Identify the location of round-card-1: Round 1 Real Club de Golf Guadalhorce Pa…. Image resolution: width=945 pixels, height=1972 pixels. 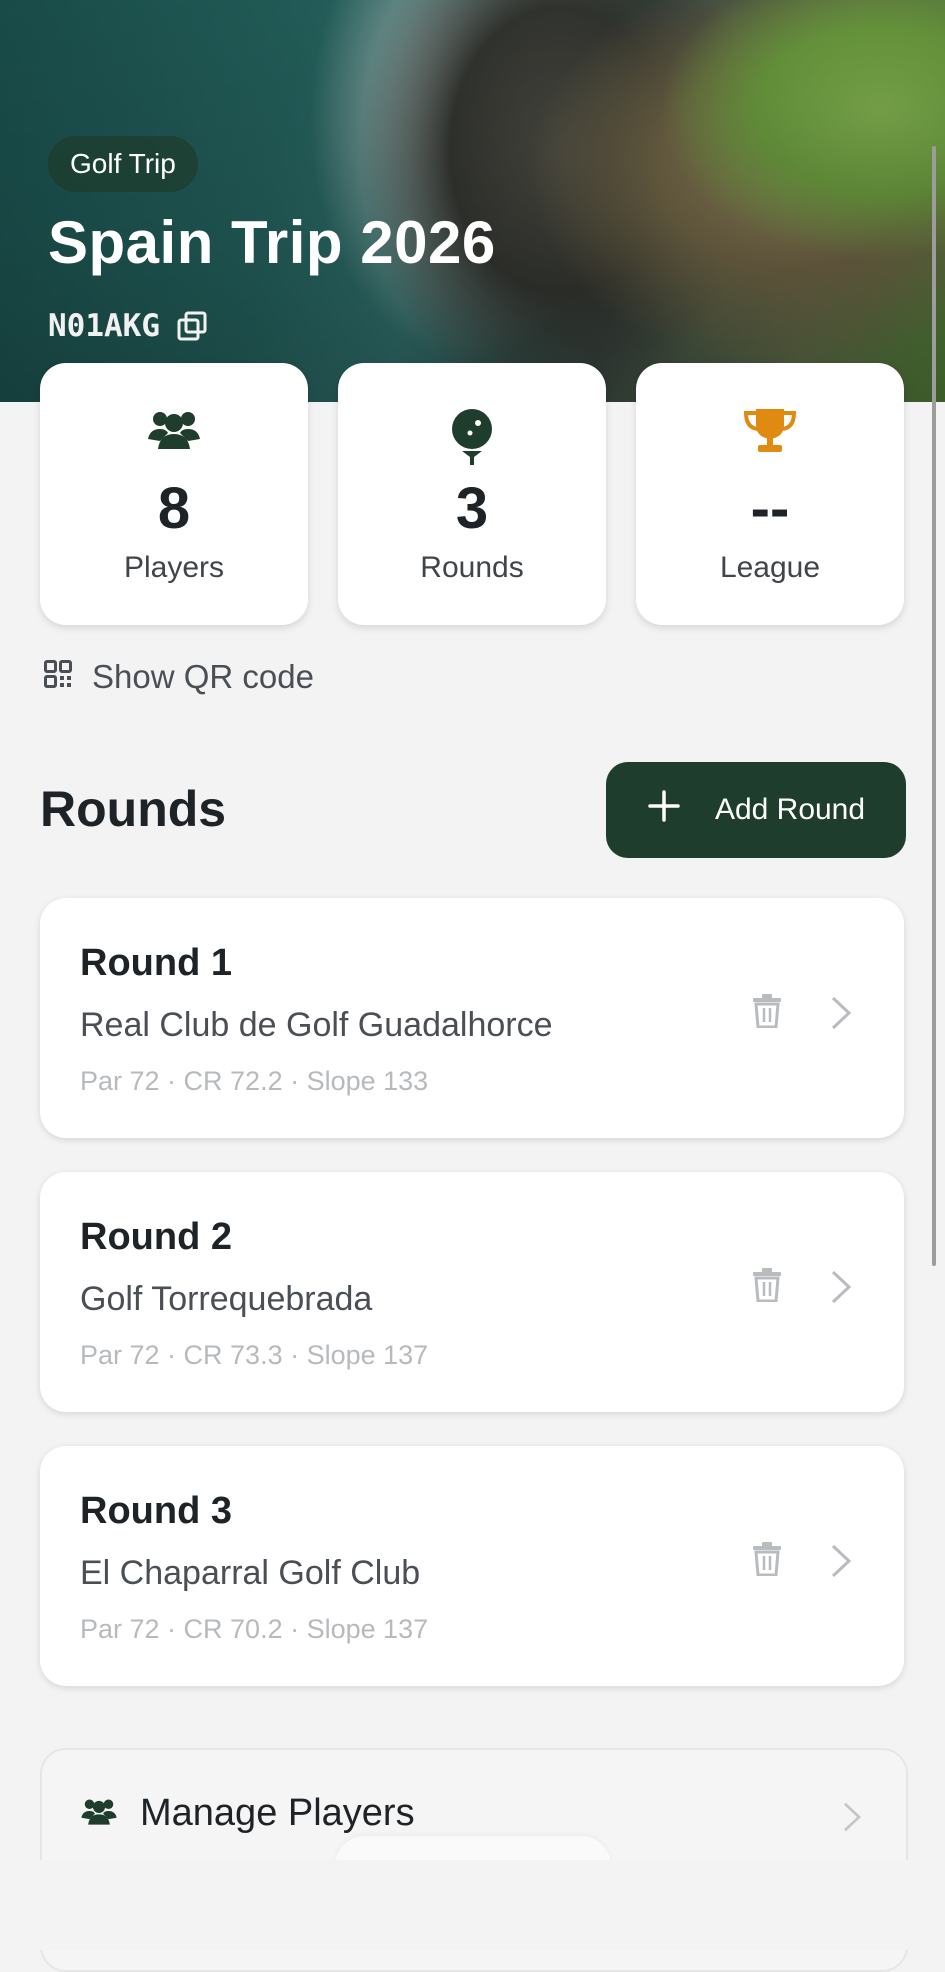
(472, 1018).